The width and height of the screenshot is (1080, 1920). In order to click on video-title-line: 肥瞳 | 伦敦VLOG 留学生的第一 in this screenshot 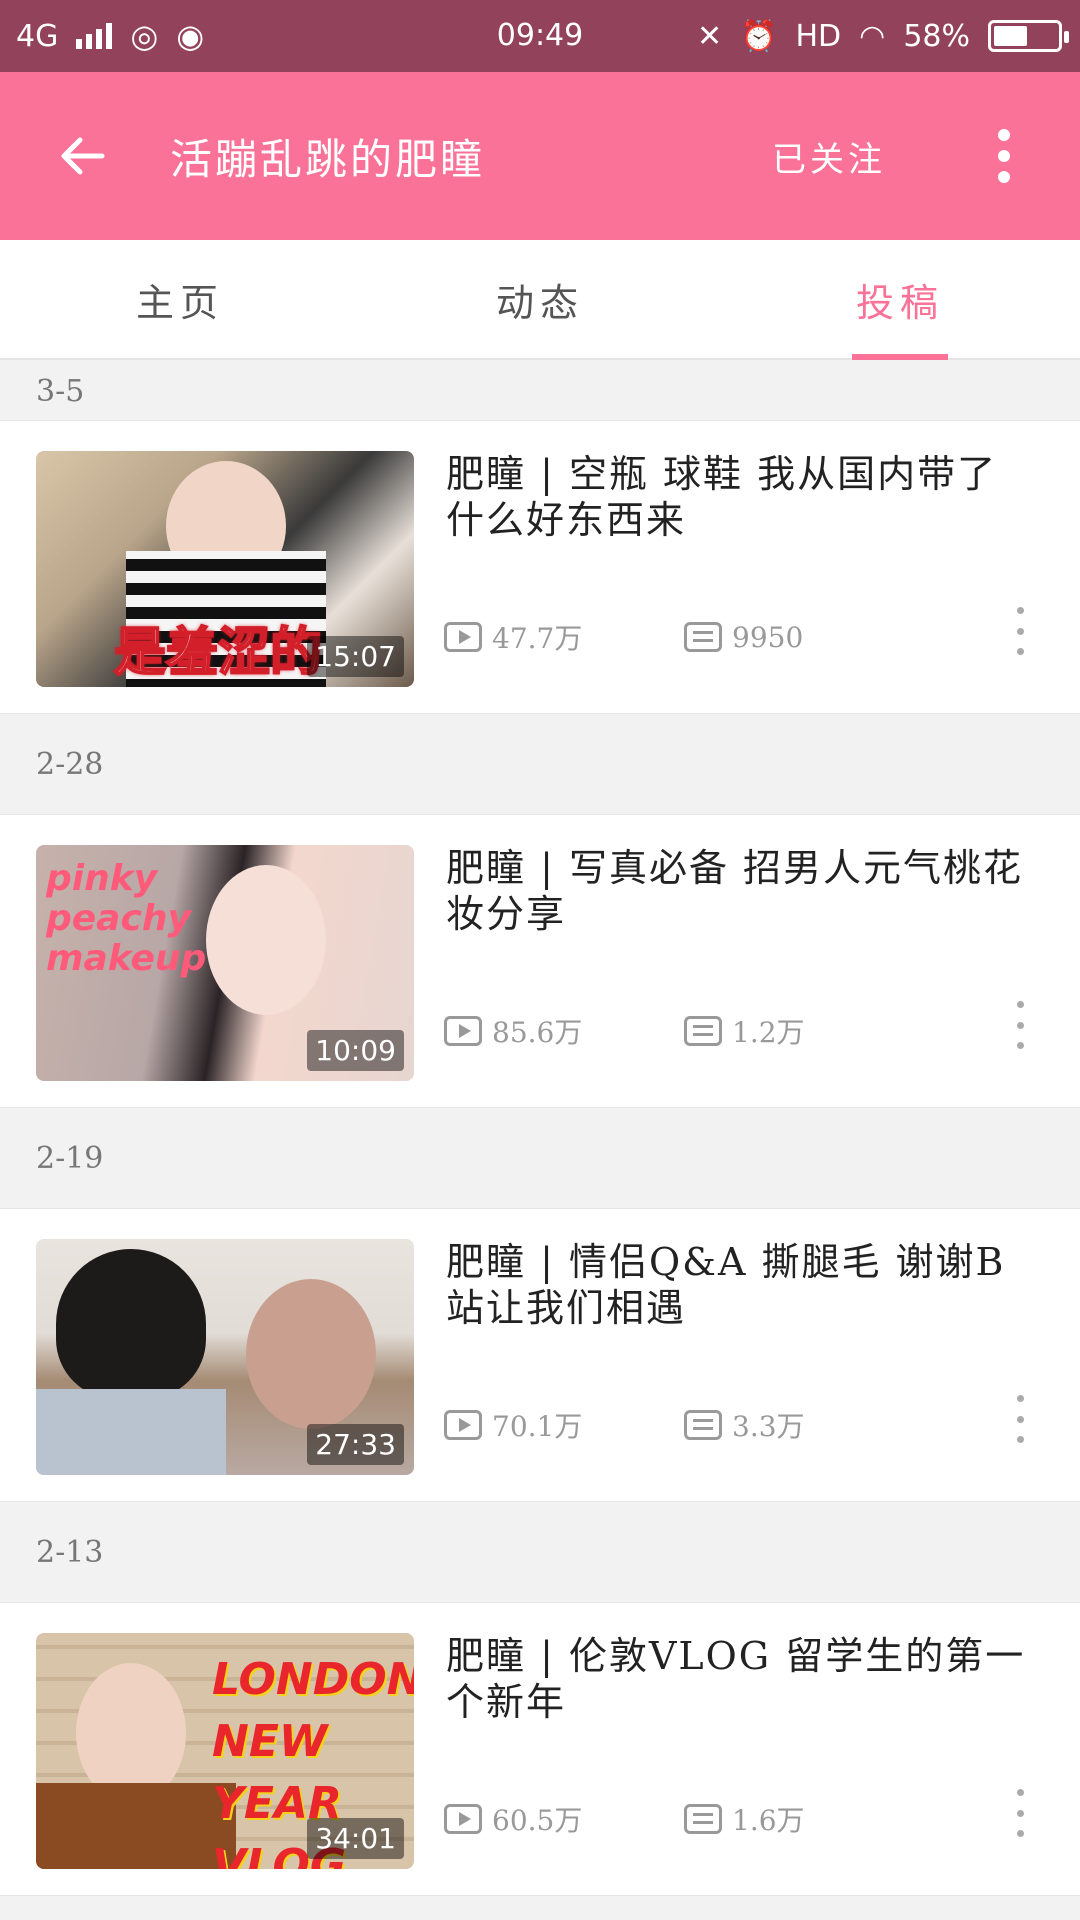, I will do `click(736, 1656)`.